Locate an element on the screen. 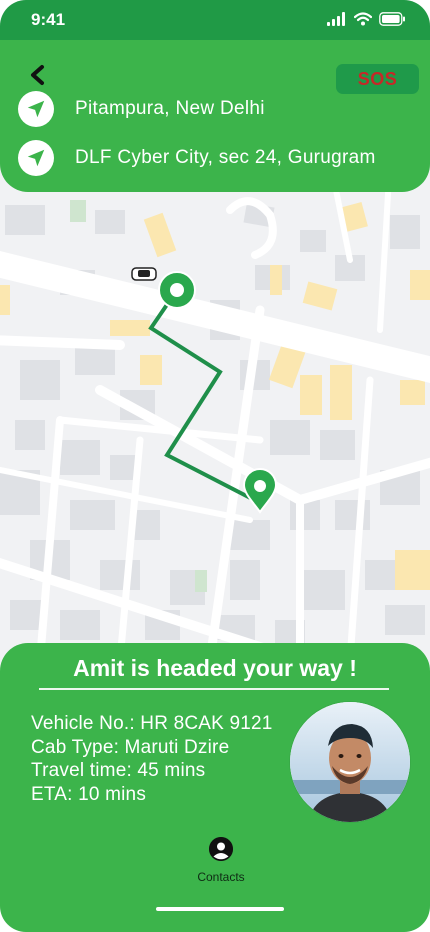 This screenshot has width=430, height=932. pickup-location: Pitampura, New Delhi is located at coordinates (141, 109).